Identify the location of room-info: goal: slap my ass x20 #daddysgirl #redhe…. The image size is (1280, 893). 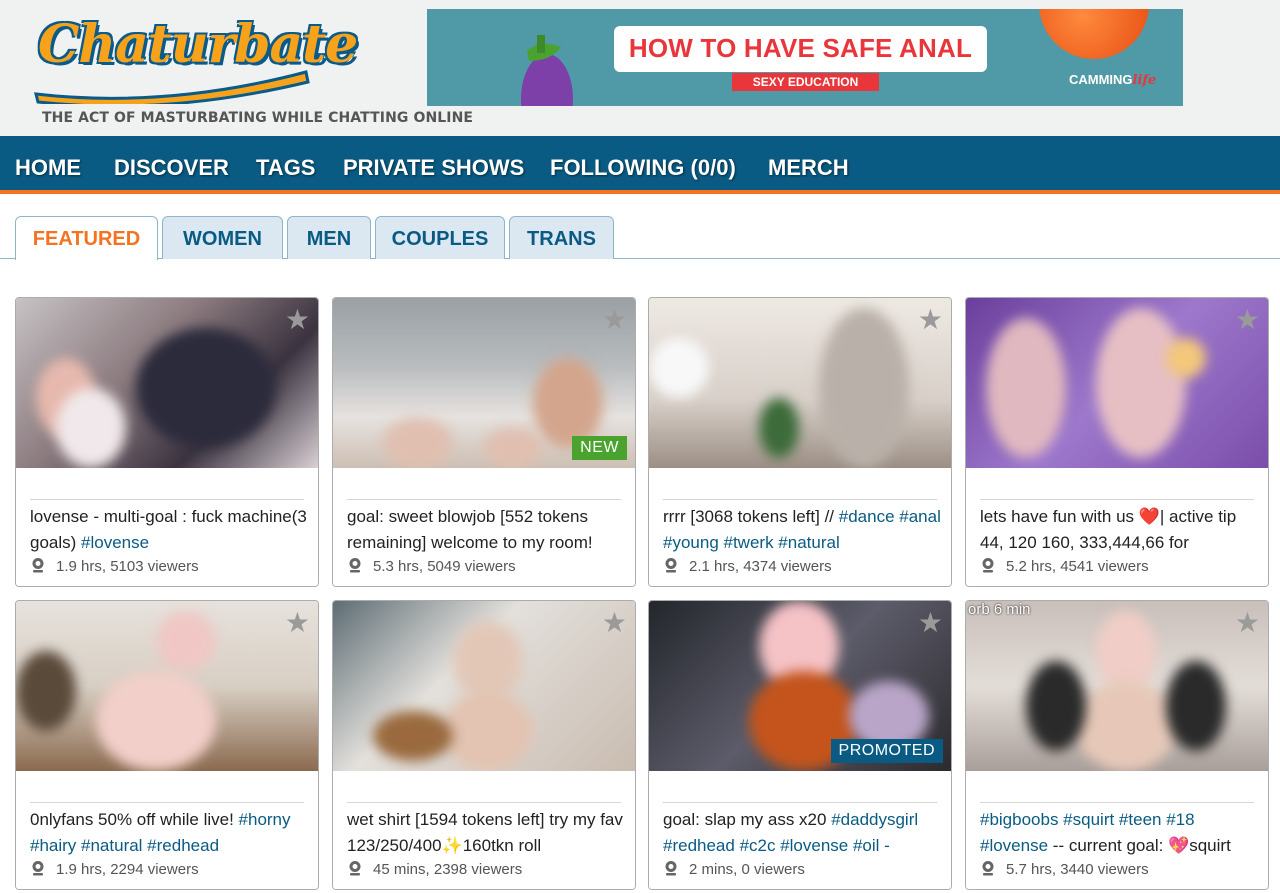
(800, 830).